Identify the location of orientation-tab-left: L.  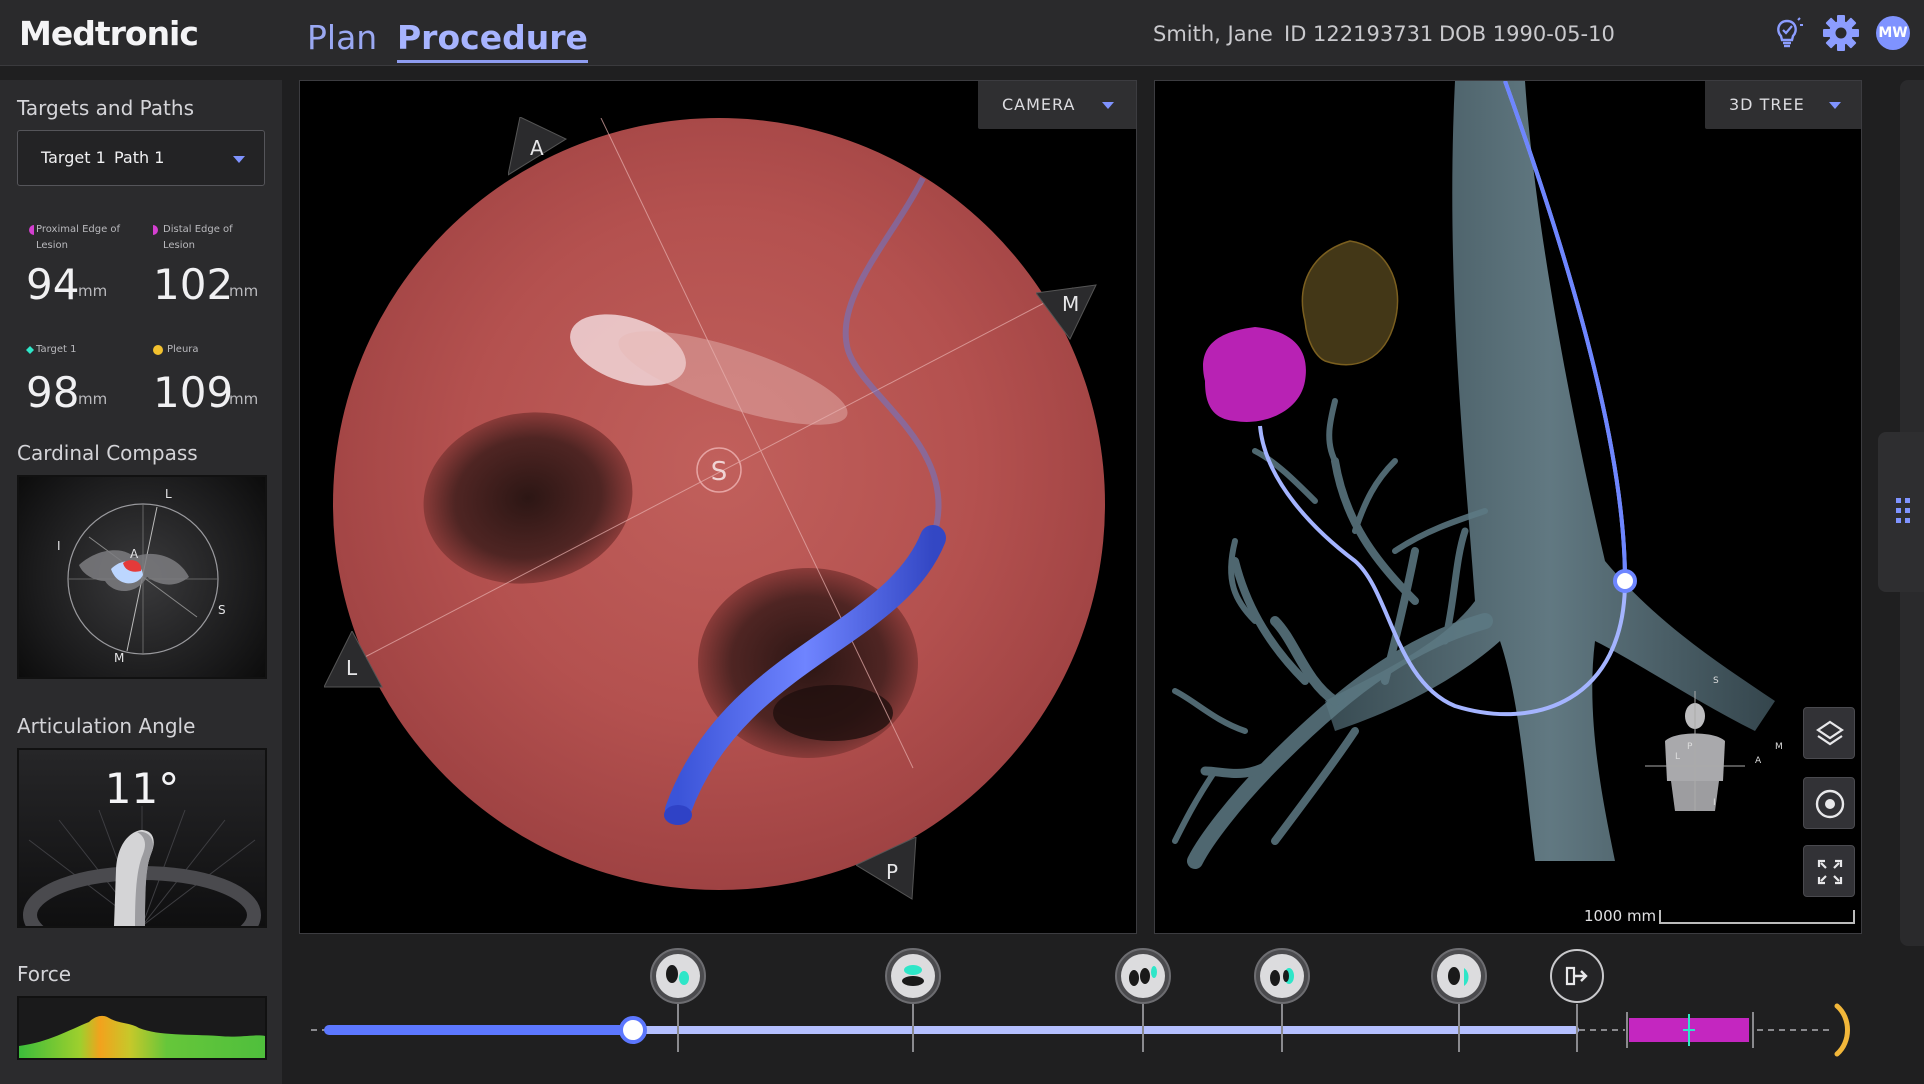
(353, 659).